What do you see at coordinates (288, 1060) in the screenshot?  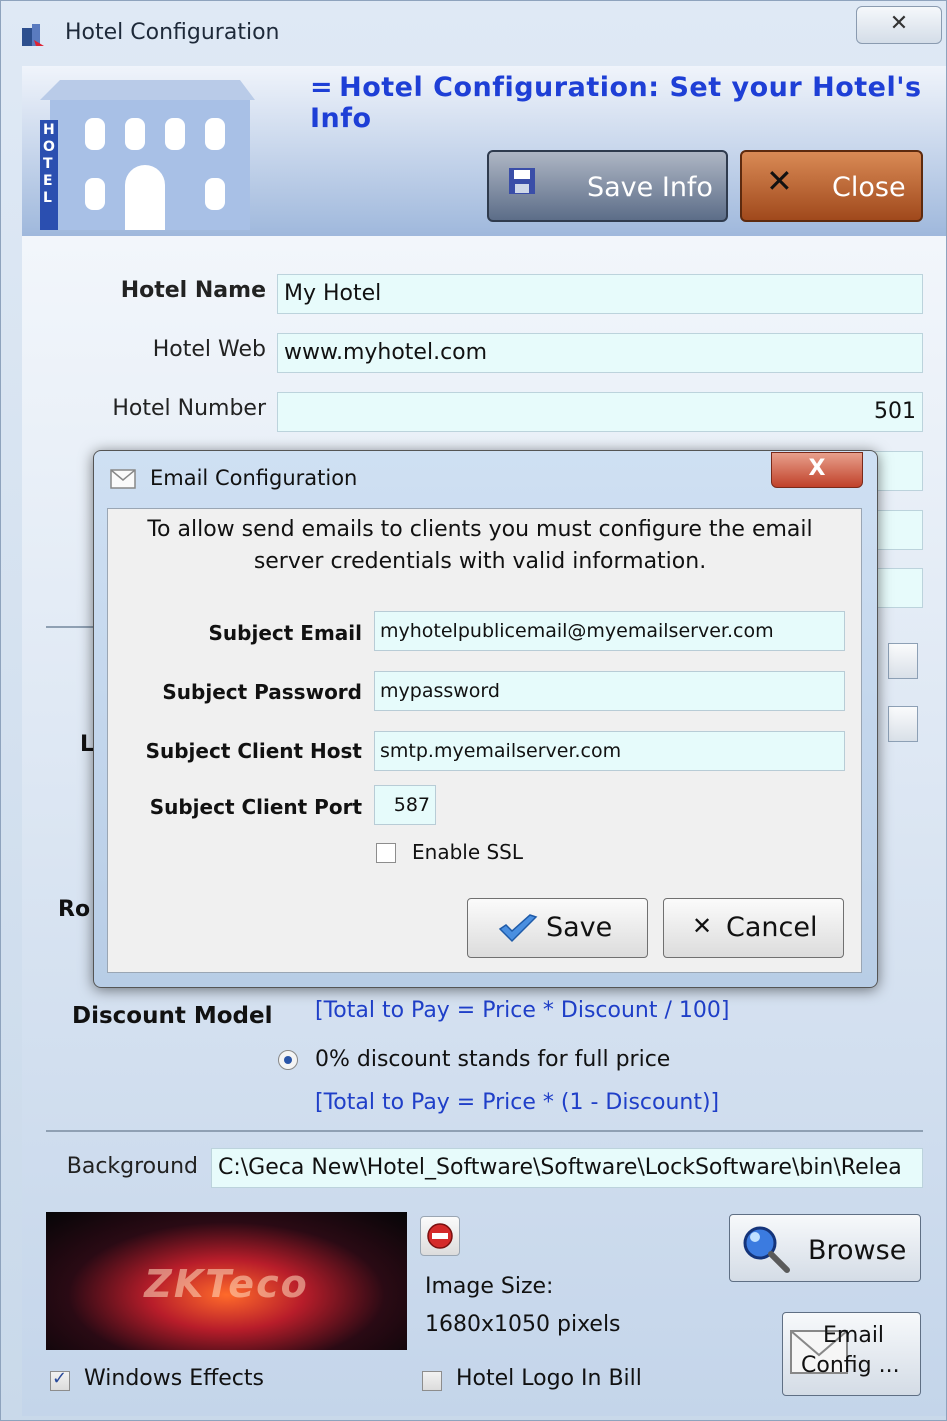 I see `discount-option-2-radio` at bounding box center [288, 1060].